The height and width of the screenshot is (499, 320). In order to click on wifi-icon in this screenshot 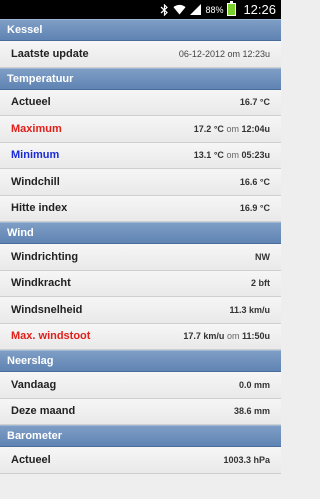, I will do `click(179, 9)`.